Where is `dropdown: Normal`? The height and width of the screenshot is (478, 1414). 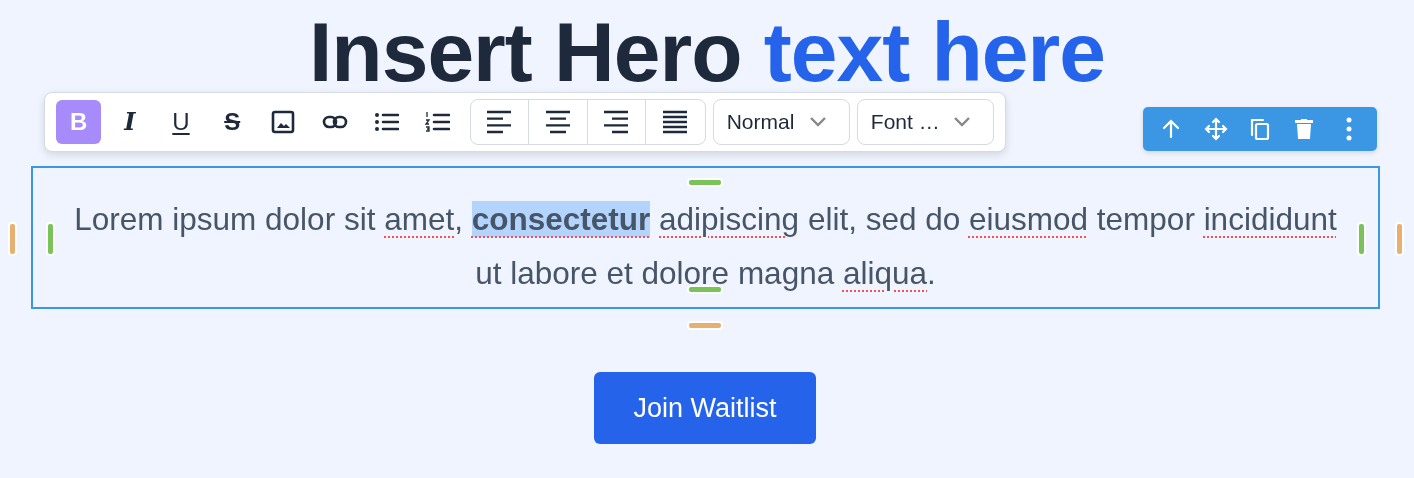 dropdown: Normal is located at coordinates (781, 122).